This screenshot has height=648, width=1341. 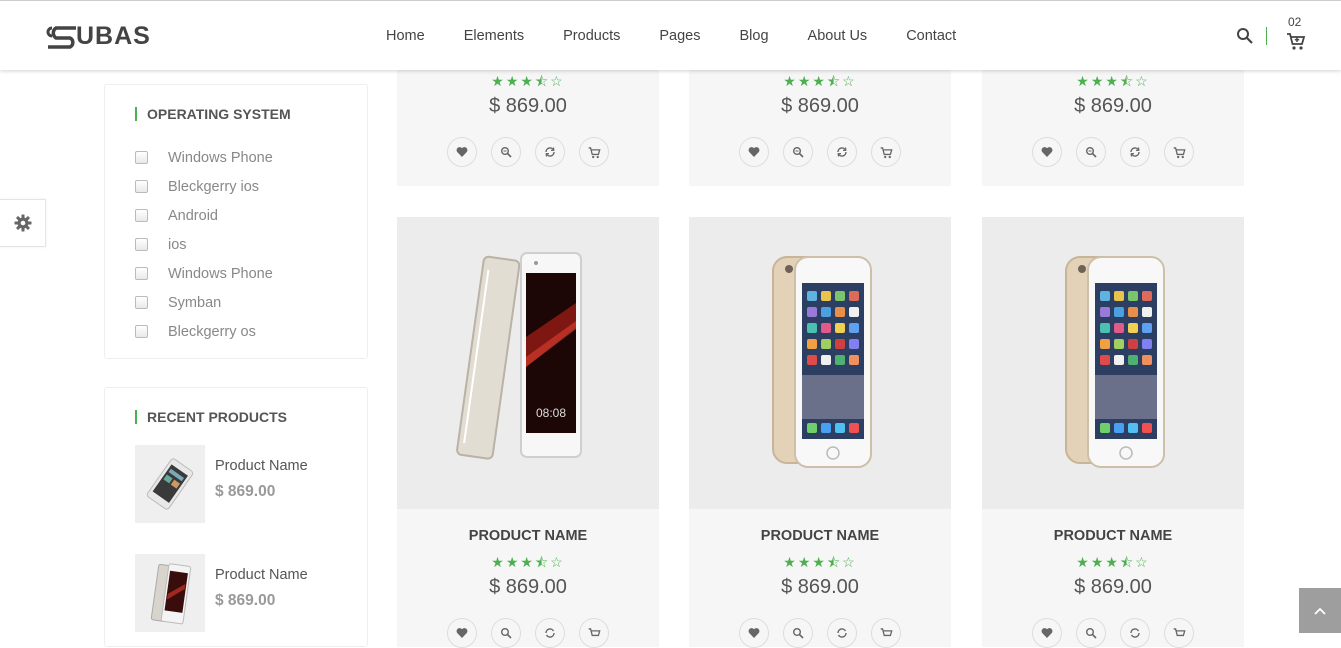 I want to click on cart-icon, so click(x=1296, y=41).